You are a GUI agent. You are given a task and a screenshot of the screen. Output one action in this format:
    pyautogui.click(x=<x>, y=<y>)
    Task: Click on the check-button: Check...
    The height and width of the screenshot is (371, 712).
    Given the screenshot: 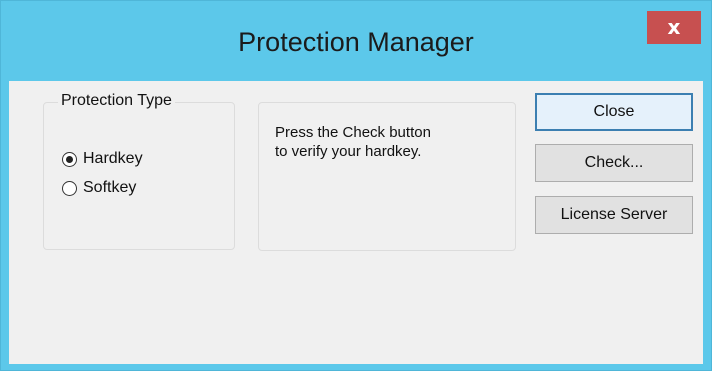 What is the action you would take?
    pyautogui.click(x=614, y=163)
    